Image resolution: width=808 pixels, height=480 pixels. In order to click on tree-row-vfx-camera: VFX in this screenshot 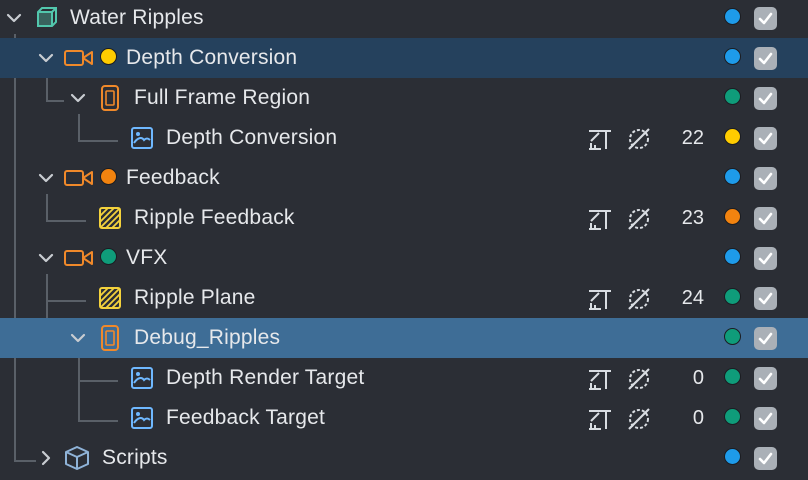, I will do `click(404, 258)`.